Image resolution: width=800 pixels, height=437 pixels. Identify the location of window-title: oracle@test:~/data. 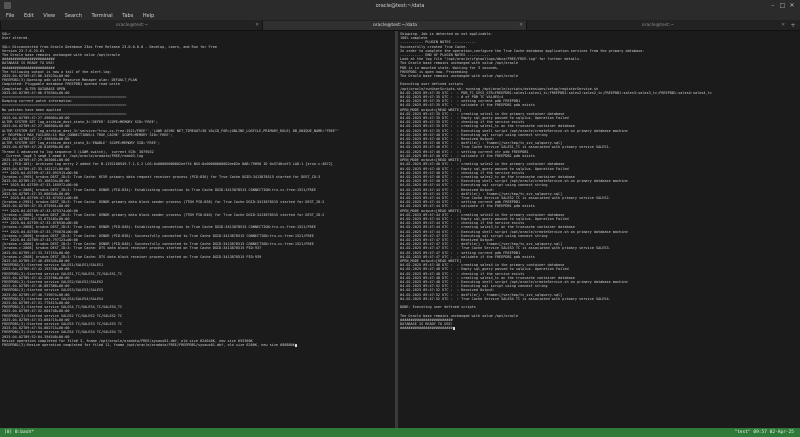
(400, 6).